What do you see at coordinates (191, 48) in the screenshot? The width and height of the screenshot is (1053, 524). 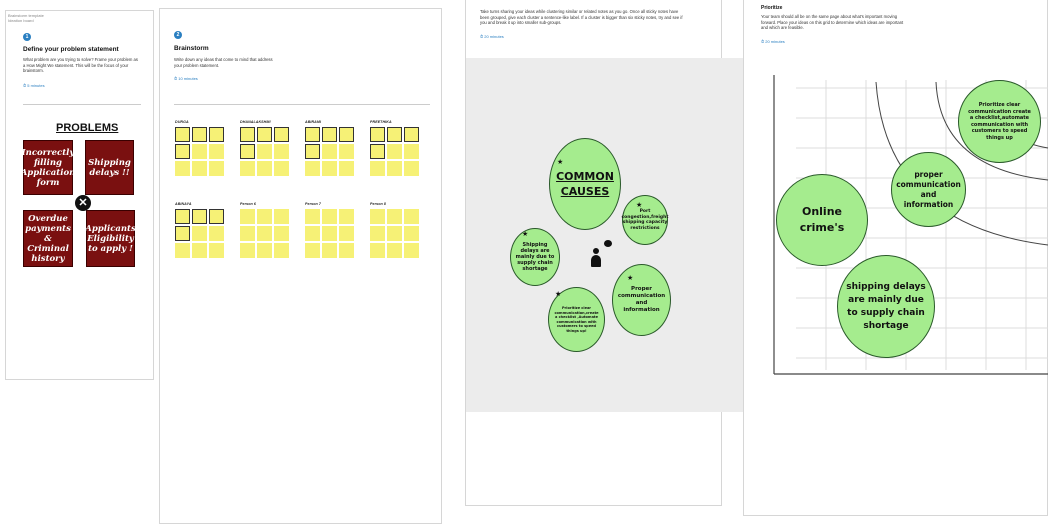 I see `panel-title: Brainstorm` at bounding box center [191, 48].